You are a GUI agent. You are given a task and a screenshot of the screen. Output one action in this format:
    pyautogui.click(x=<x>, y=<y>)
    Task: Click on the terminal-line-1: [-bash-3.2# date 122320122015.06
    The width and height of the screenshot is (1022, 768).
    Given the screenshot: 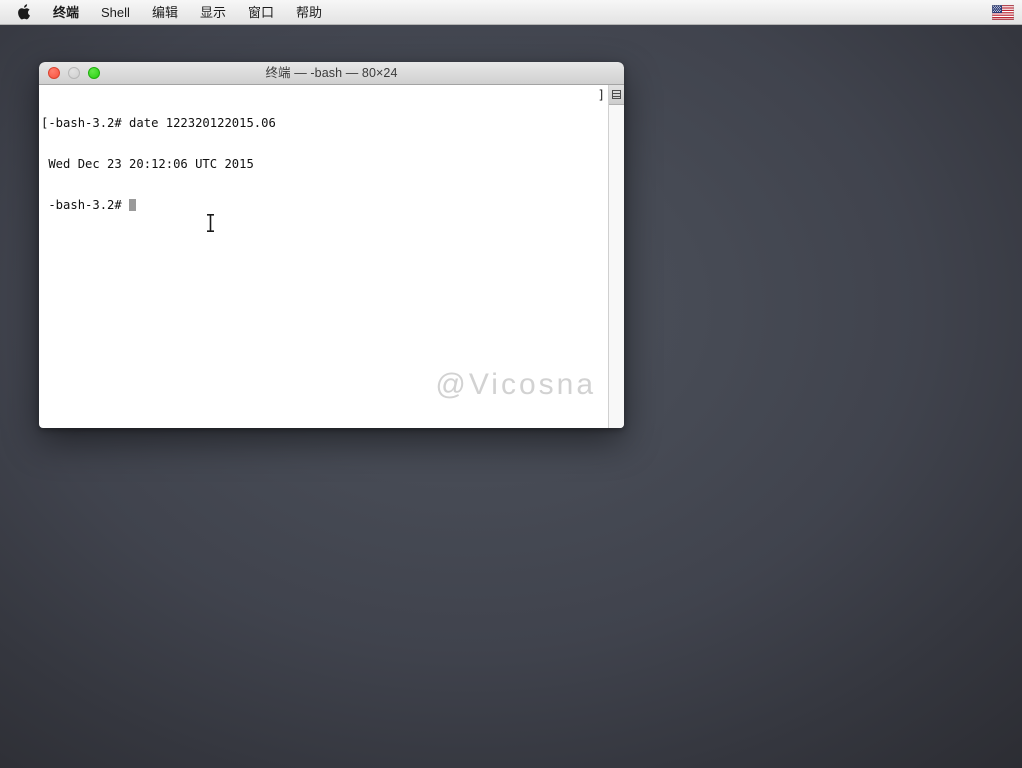 What is the action you would take?
    pyautogui.click(x=324, y=123)
    